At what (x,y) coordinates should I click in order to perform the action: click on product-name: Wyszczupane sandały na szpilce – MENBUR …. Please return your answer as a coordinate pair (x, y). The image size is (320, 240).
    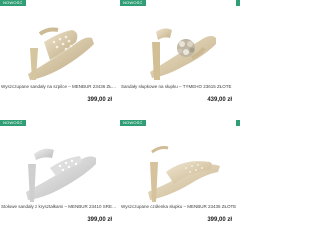
    Looking at the image, I should click on (59, 86).